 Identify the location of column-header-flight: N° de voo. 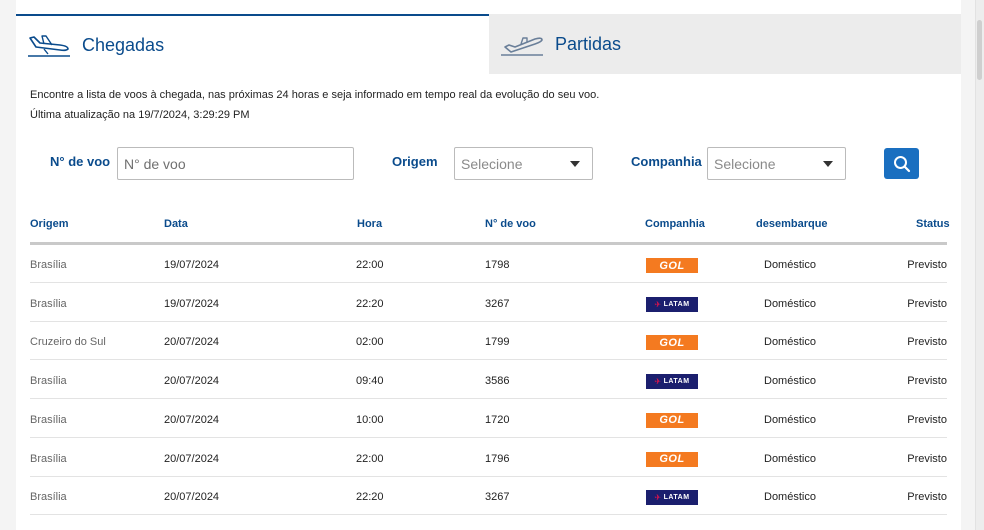
(510, 224).